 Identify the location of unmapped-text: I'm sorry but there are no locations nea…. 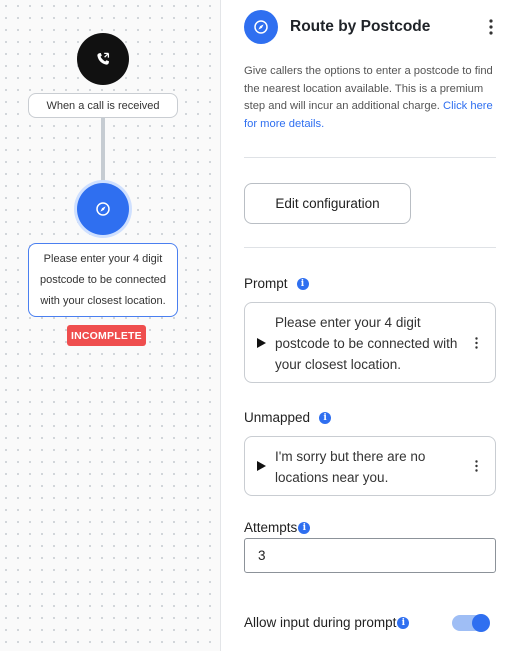
(350, 467).